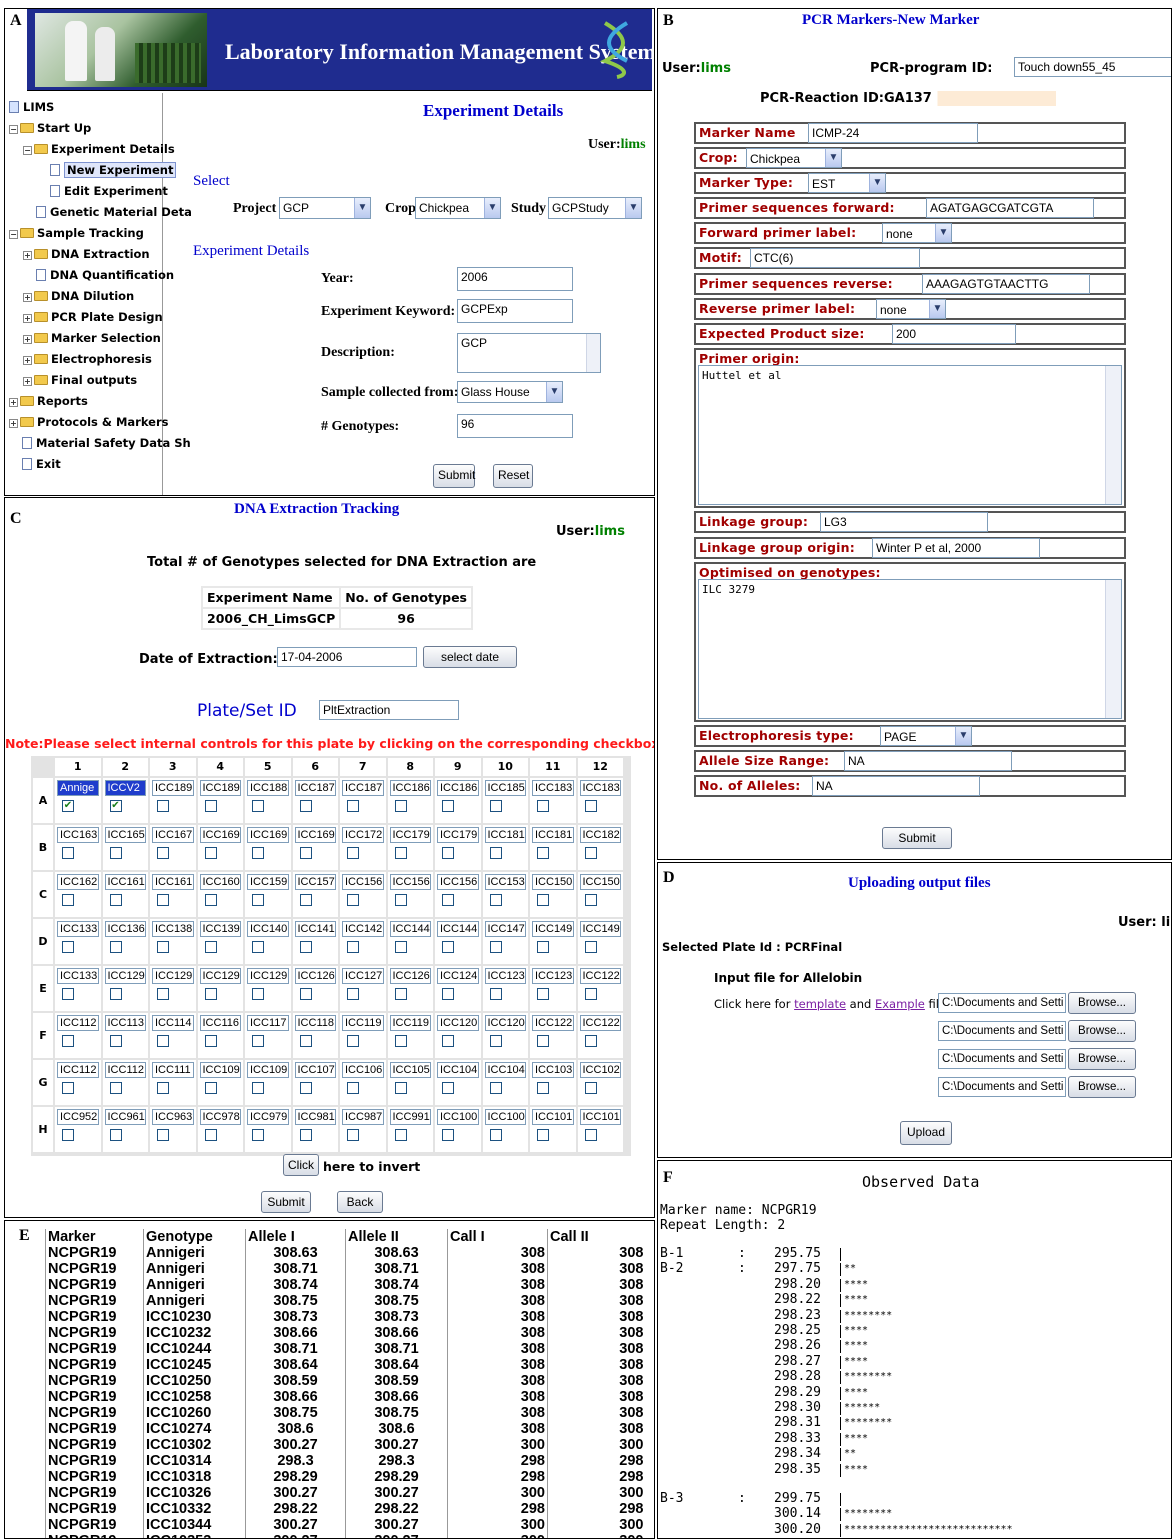  Describe the element at coordinates (78, 296) in the screenshot. I see `tree-item: + DNA Dilution` at that location.